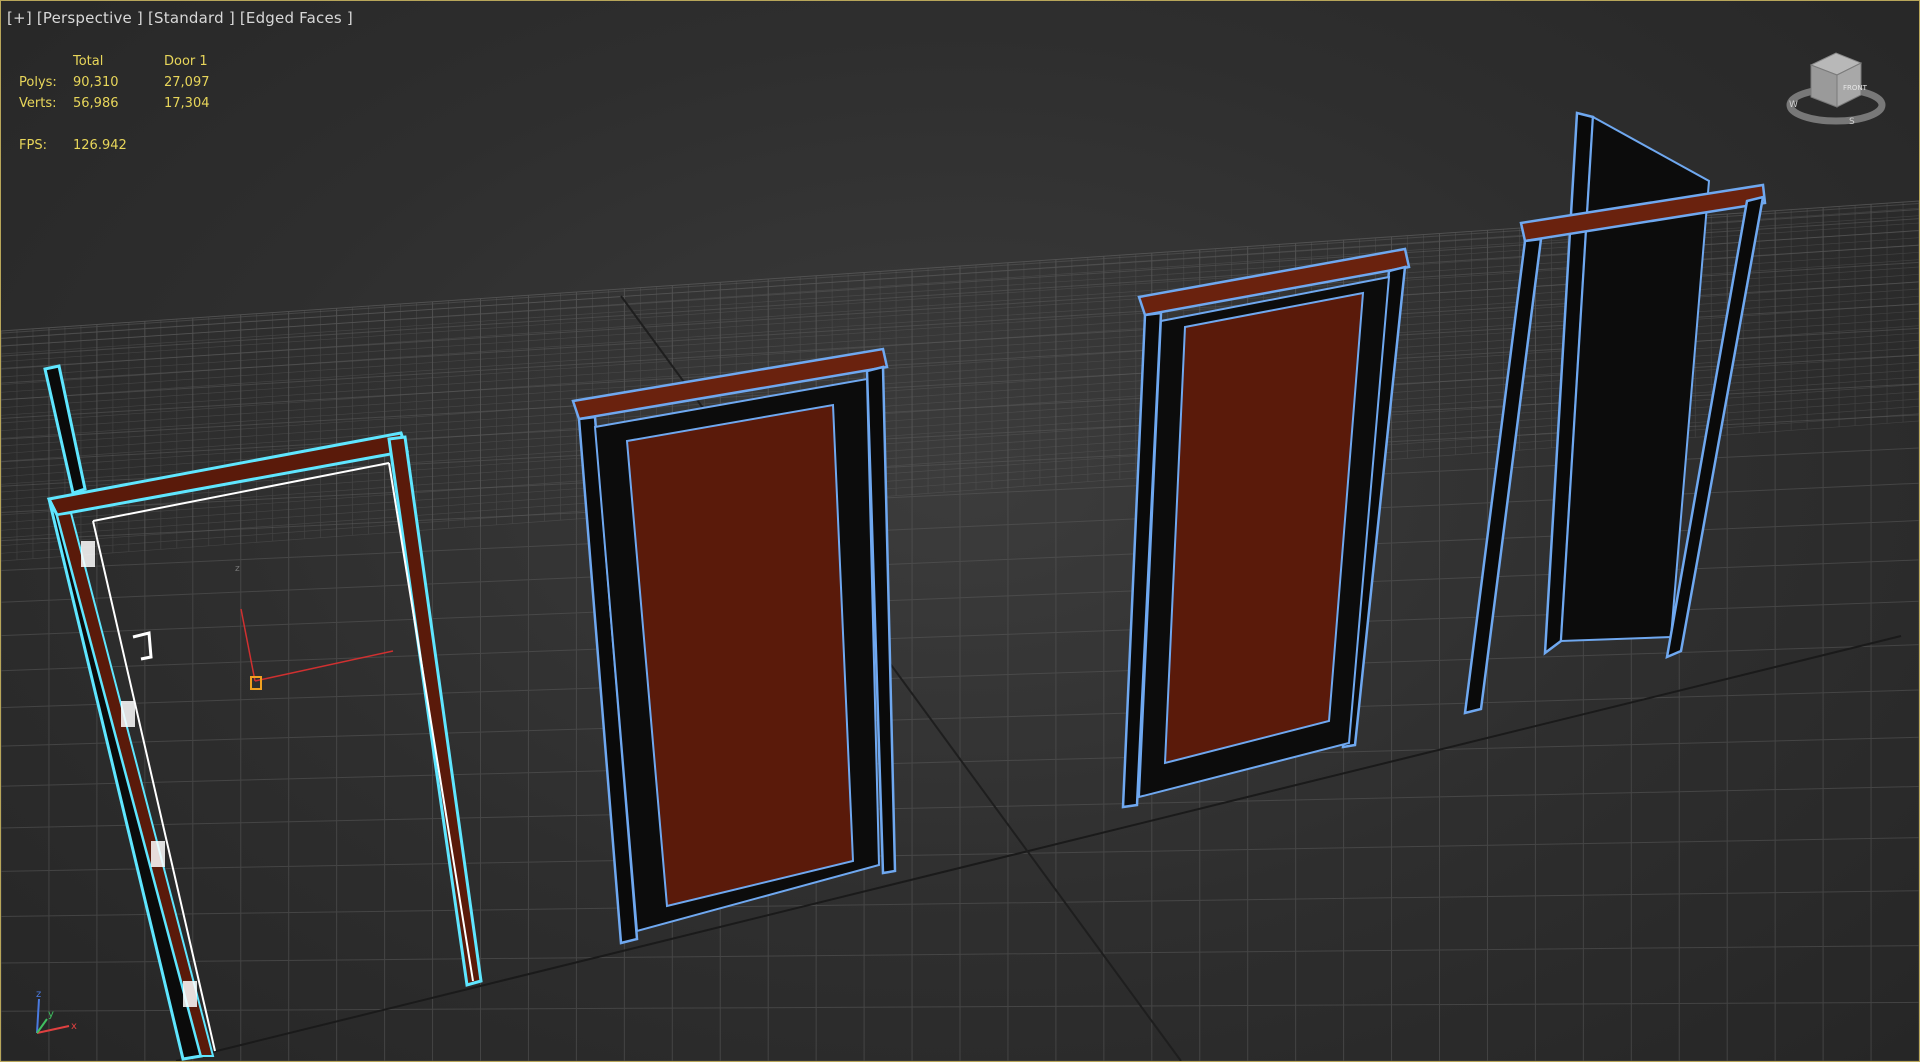  I want to click on door-4-open, so click(1615, 413).